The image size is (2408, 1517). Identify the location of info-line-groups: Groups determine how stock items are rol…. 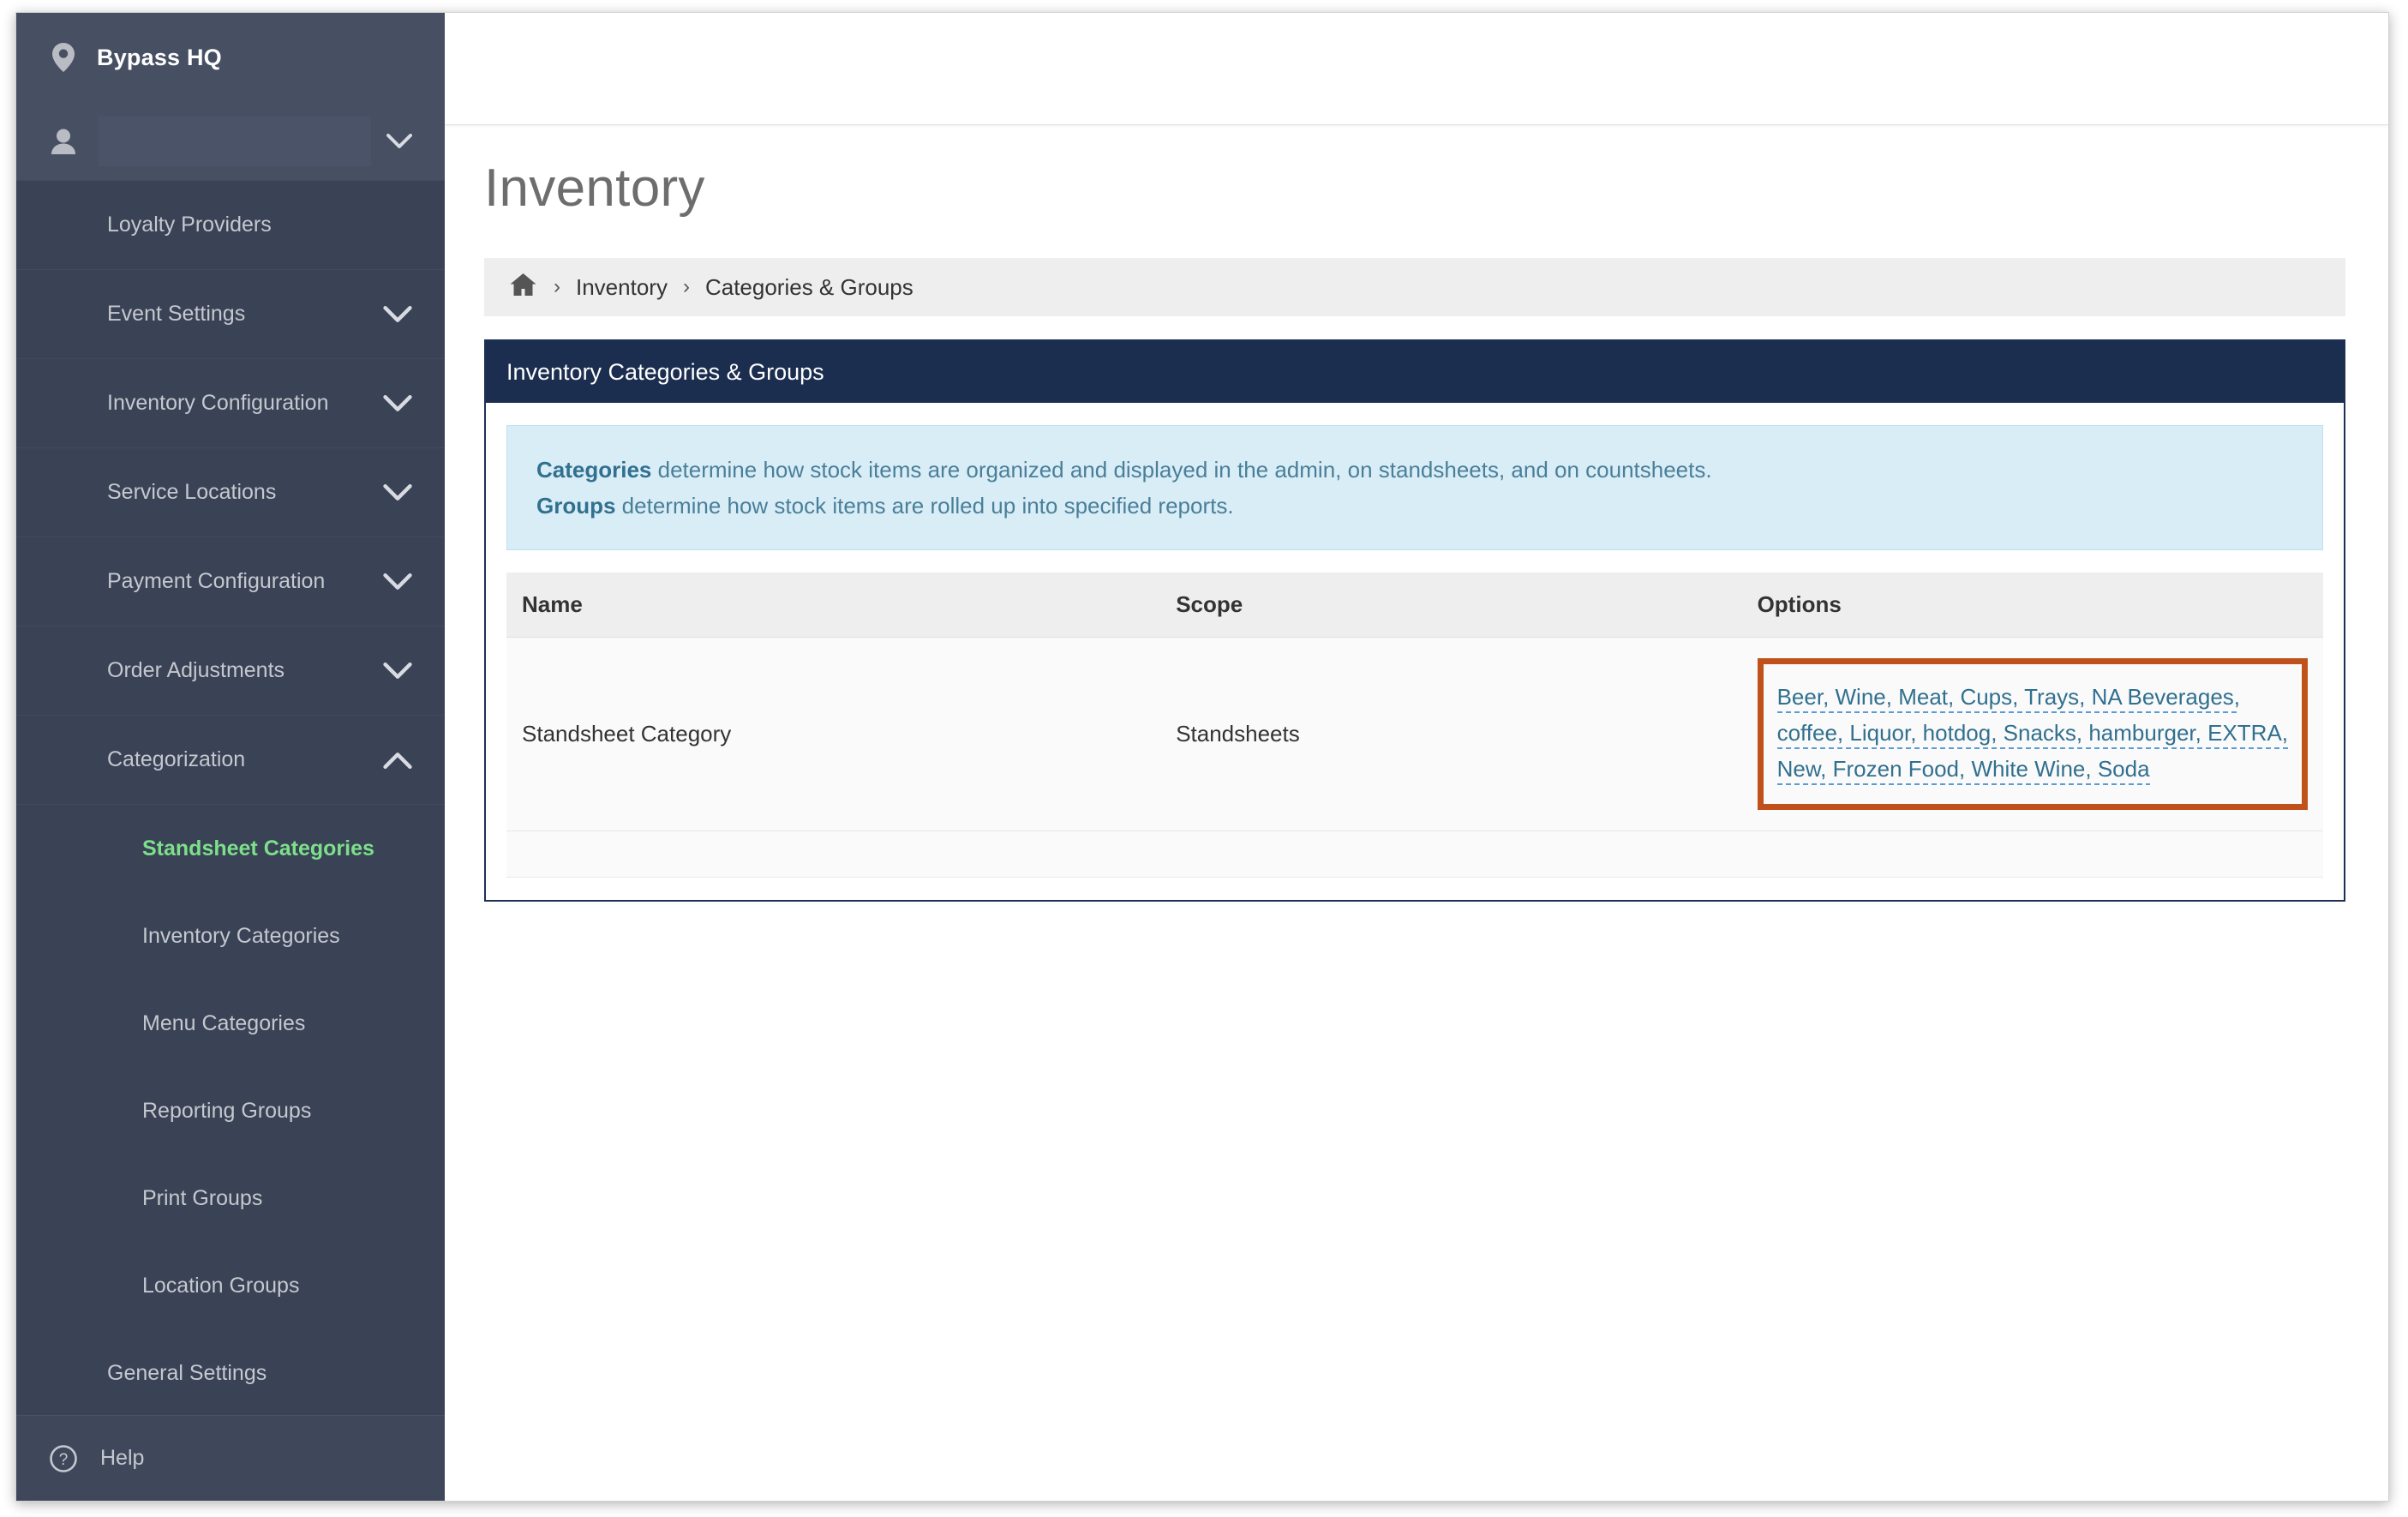
(1414, 506).